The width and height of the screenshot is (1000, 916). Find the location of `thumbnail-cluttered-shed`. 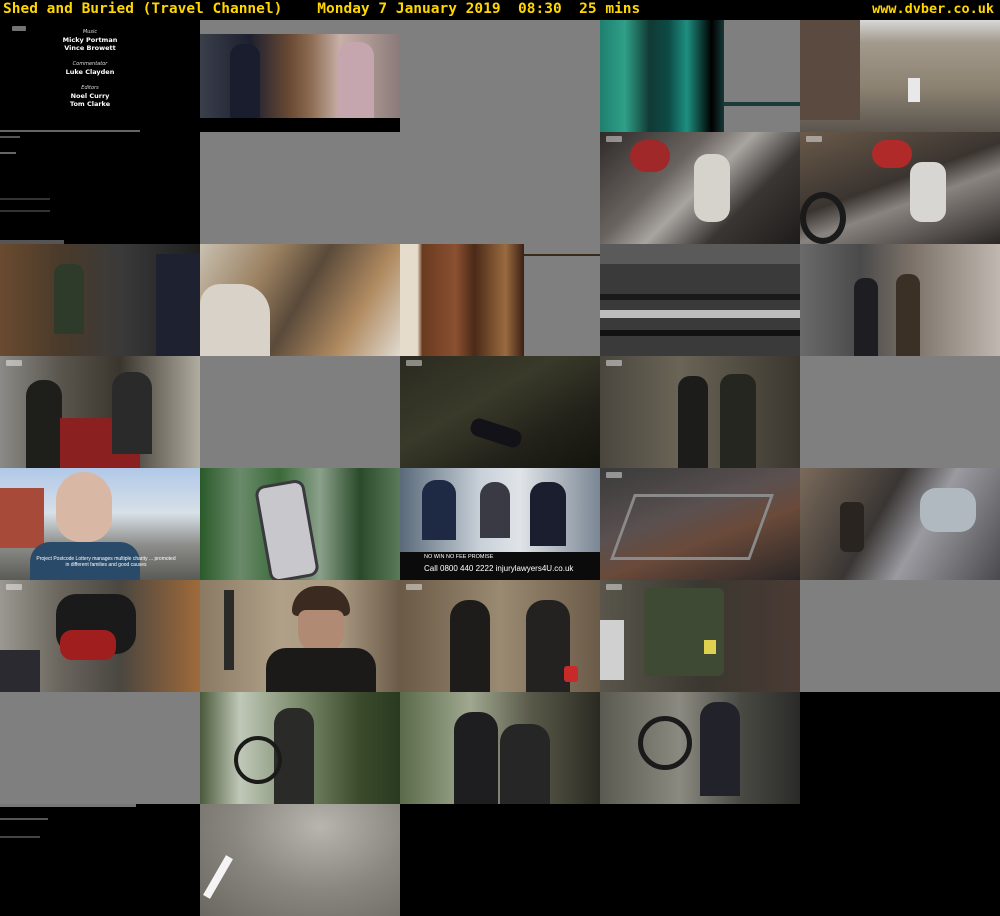

thumbnail-cluttered-shed is located at coordinates (300, 300).